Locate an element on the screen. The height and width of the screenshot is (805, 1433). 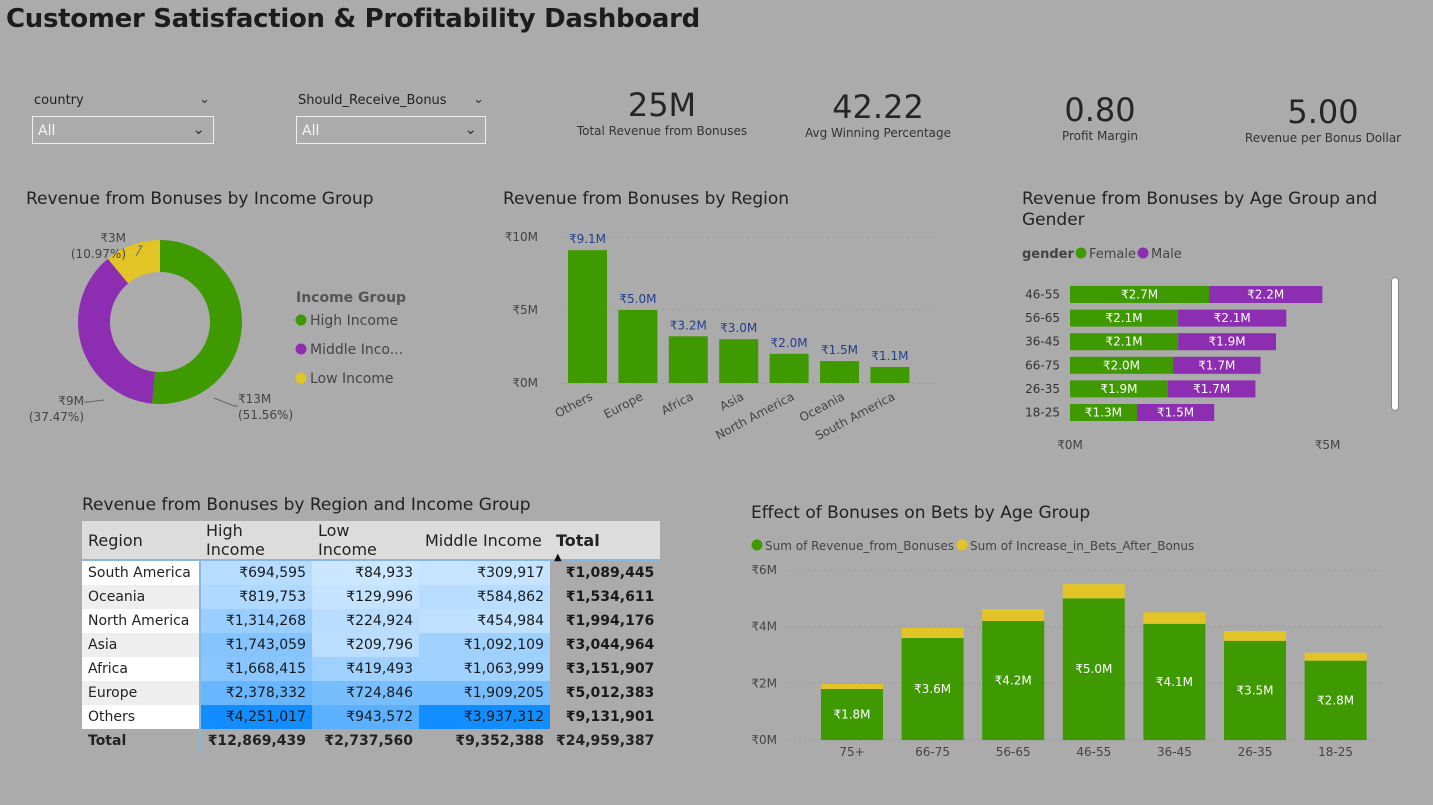
y-tick-label: ₹2M is located at coordinates (764, 683).